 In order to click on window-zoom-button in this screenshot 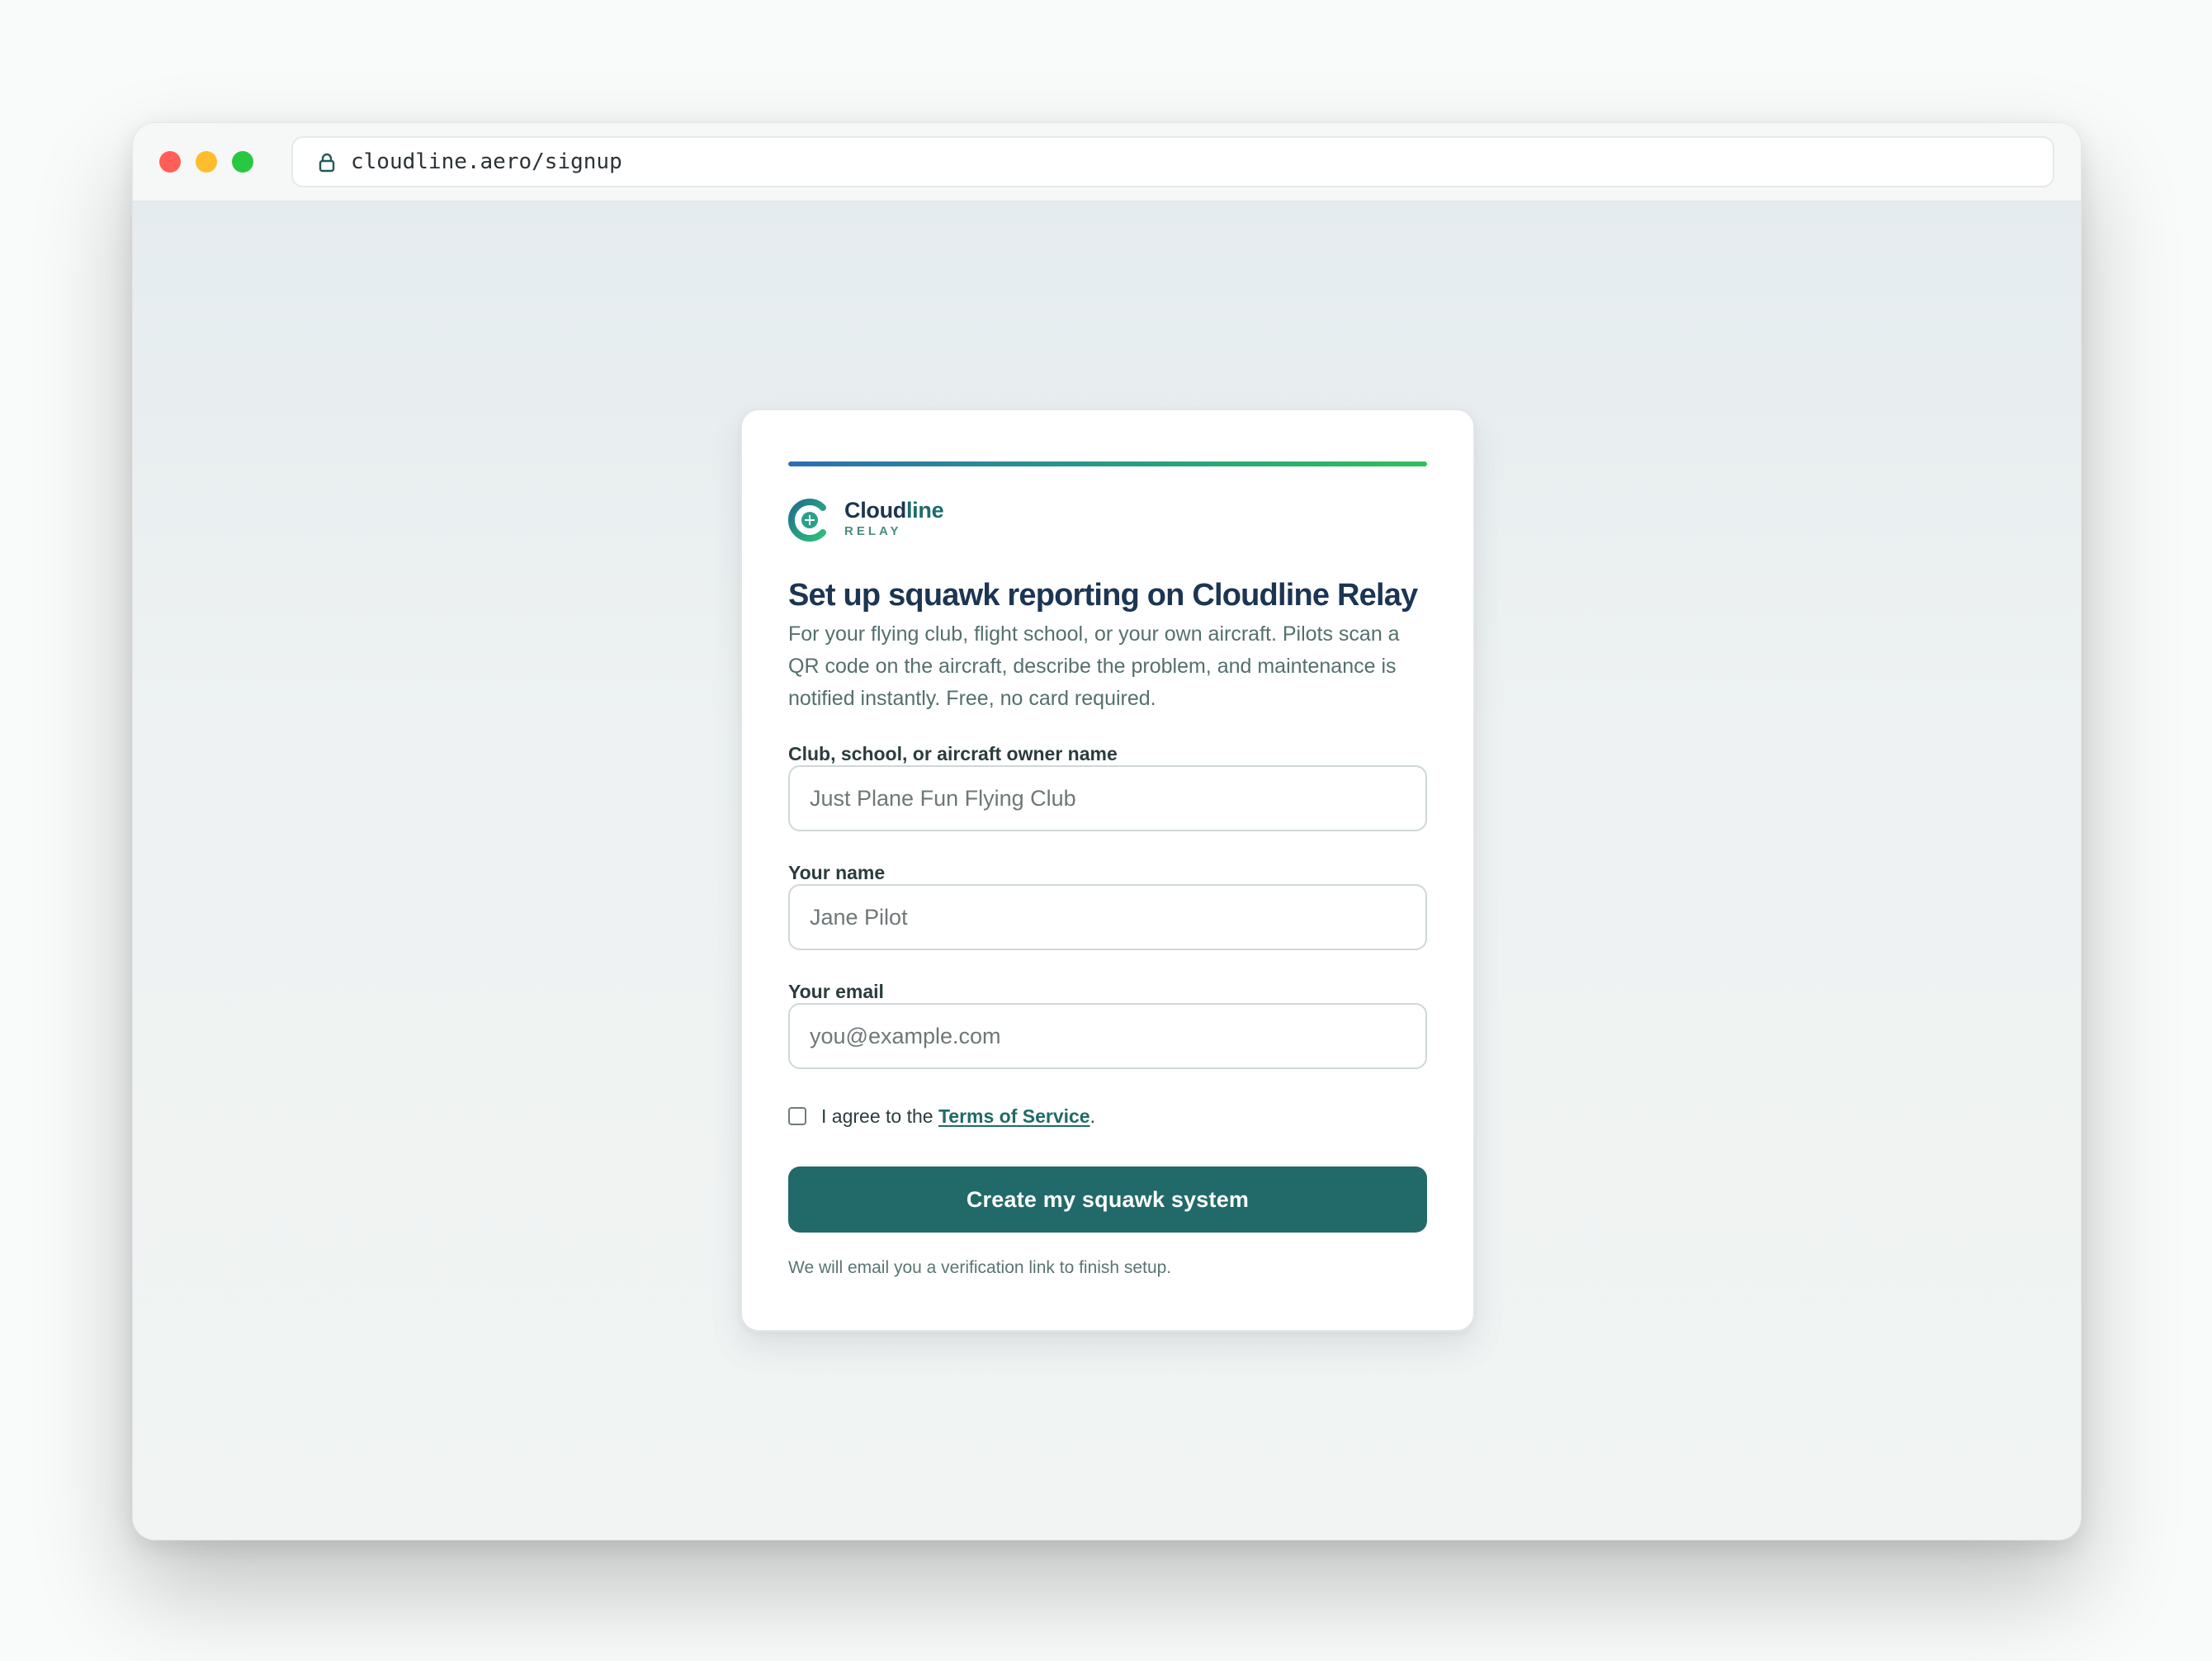, I will do `click(243, 162)`.